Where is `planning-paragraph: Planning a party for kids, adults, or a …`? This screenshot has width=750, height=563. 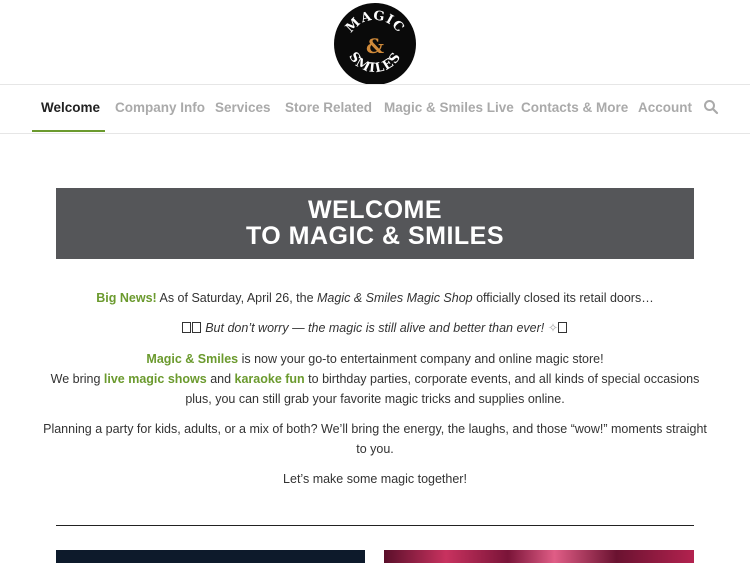
planning-paragraph: Planning a party for kids, adults, or a … is located at coordinates (375, 439).